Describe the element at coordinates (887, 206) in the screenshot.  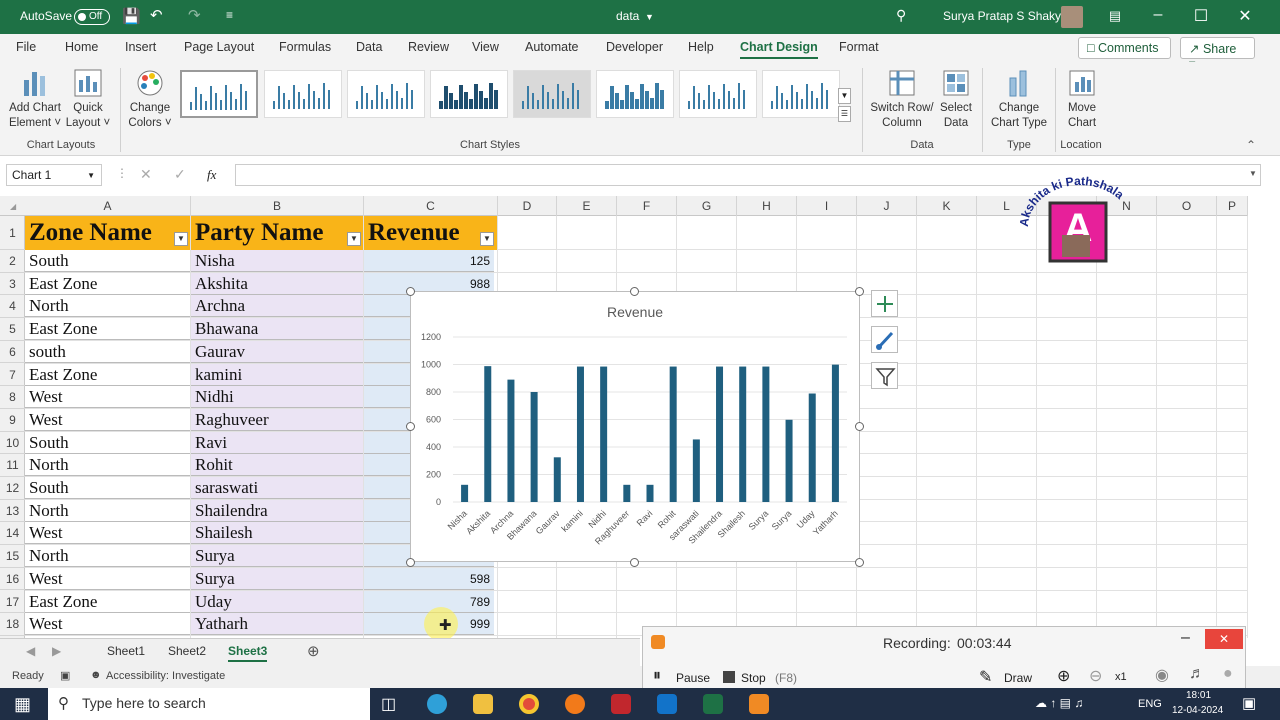
I see `column-header-j: J` at that location.